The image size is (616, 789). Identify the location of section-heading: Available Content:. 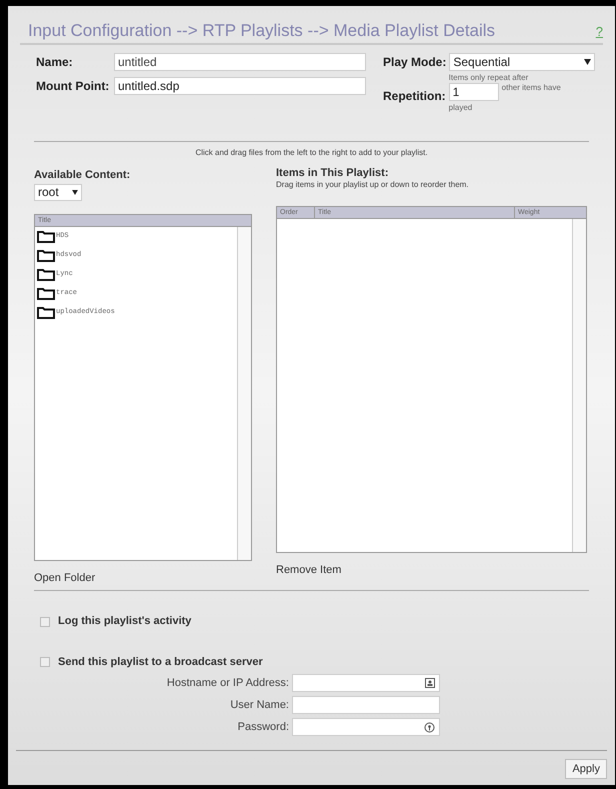
(83, 176).